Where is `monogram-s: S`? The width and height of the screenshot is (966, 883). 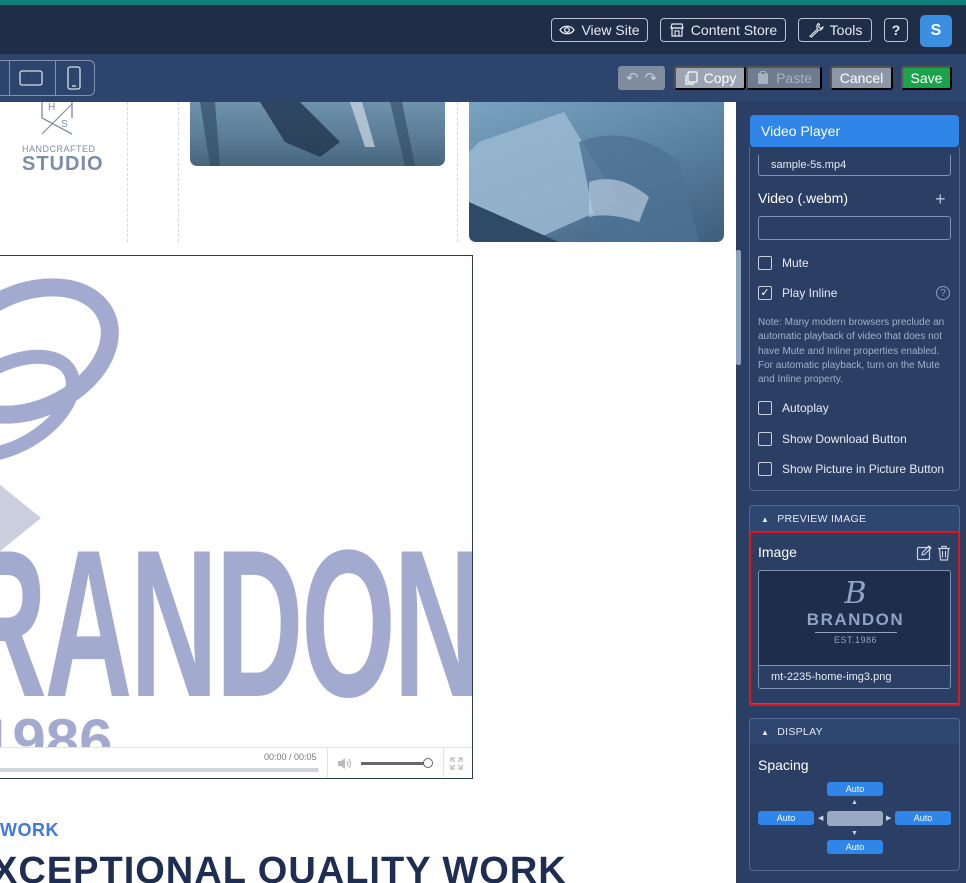 monogram-s: S is located at coordinates (64, 124).